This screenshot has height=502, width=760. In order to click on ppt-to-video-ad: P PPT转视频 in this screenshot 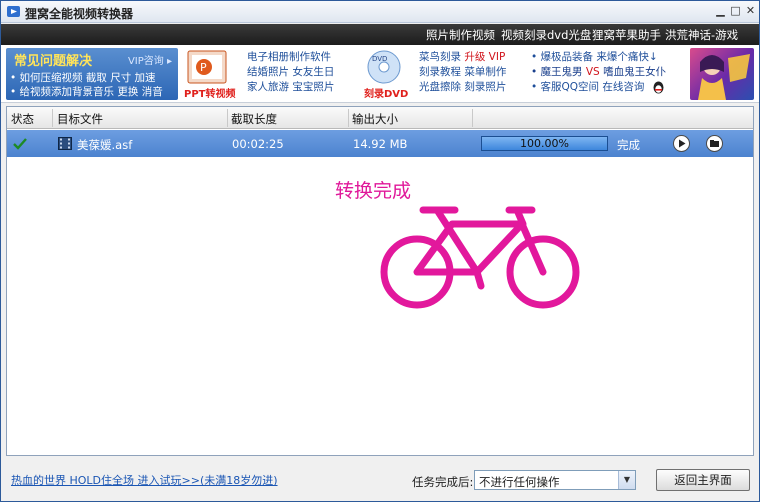, I will do `click(211, 74)`.